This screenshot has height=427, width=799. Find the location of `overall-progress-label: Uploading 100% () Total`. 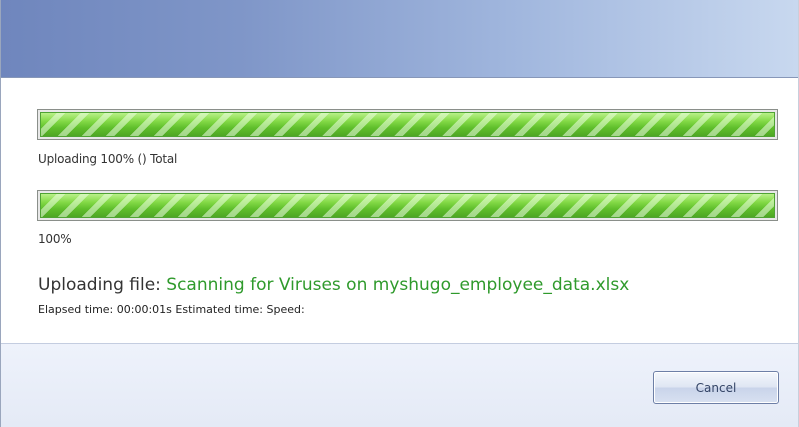

overall-progress-label: Uploading 100% () Total is located at coordinates (108, 159).